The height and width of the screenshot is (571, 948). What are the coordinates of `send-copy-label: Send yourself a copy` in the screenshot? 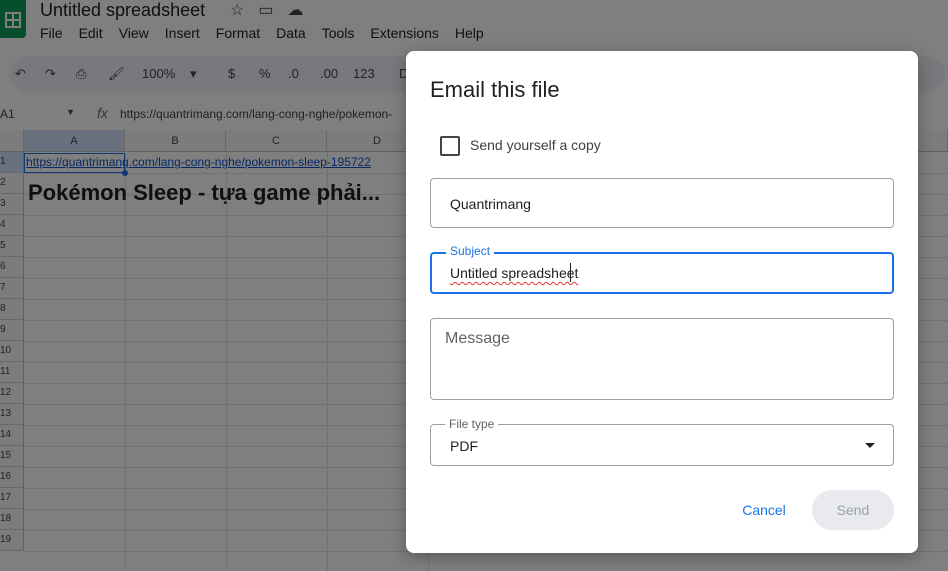 It's located at (535, 145).